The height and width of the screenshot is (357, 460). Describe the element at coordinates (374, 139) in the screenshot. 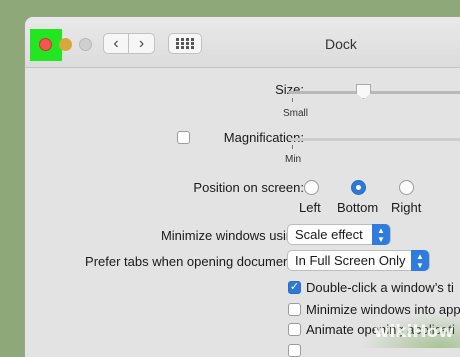

I see `magnification-slider-track` at that location.